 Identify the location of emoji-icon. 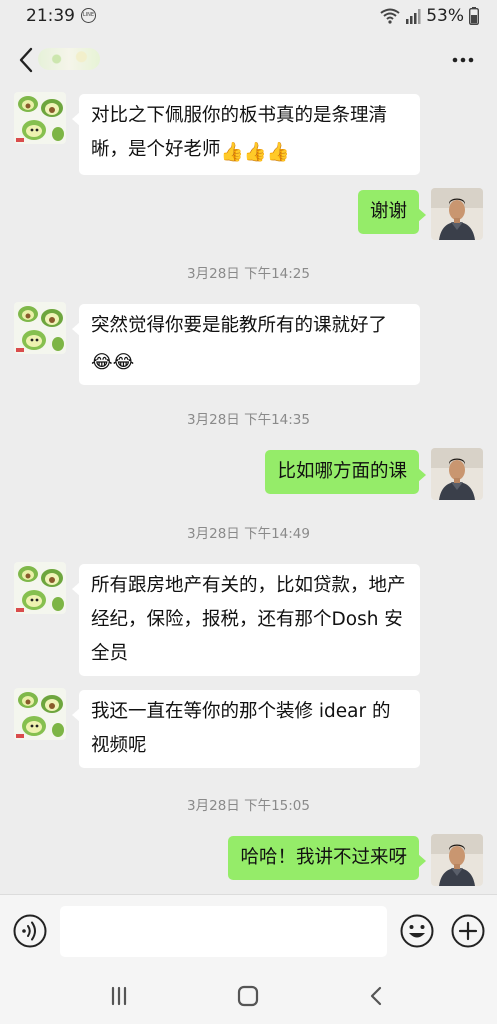
(417, 931).